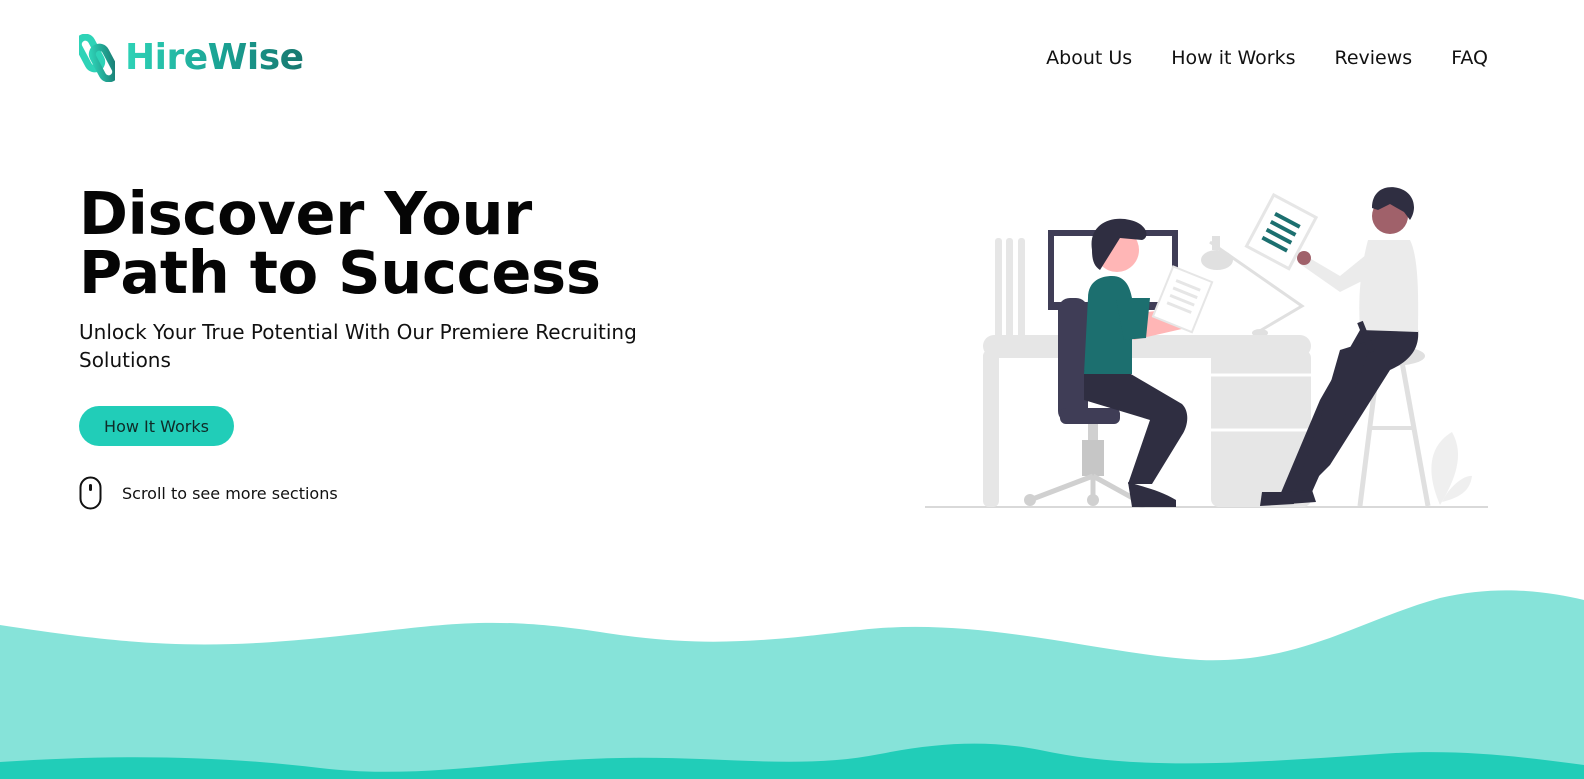 The width and height of the screenshot is (1584, 779). Describe the element at coordinates (156, 426) in the screenshot. I see `how-it-works-button: How It Works` at that location.